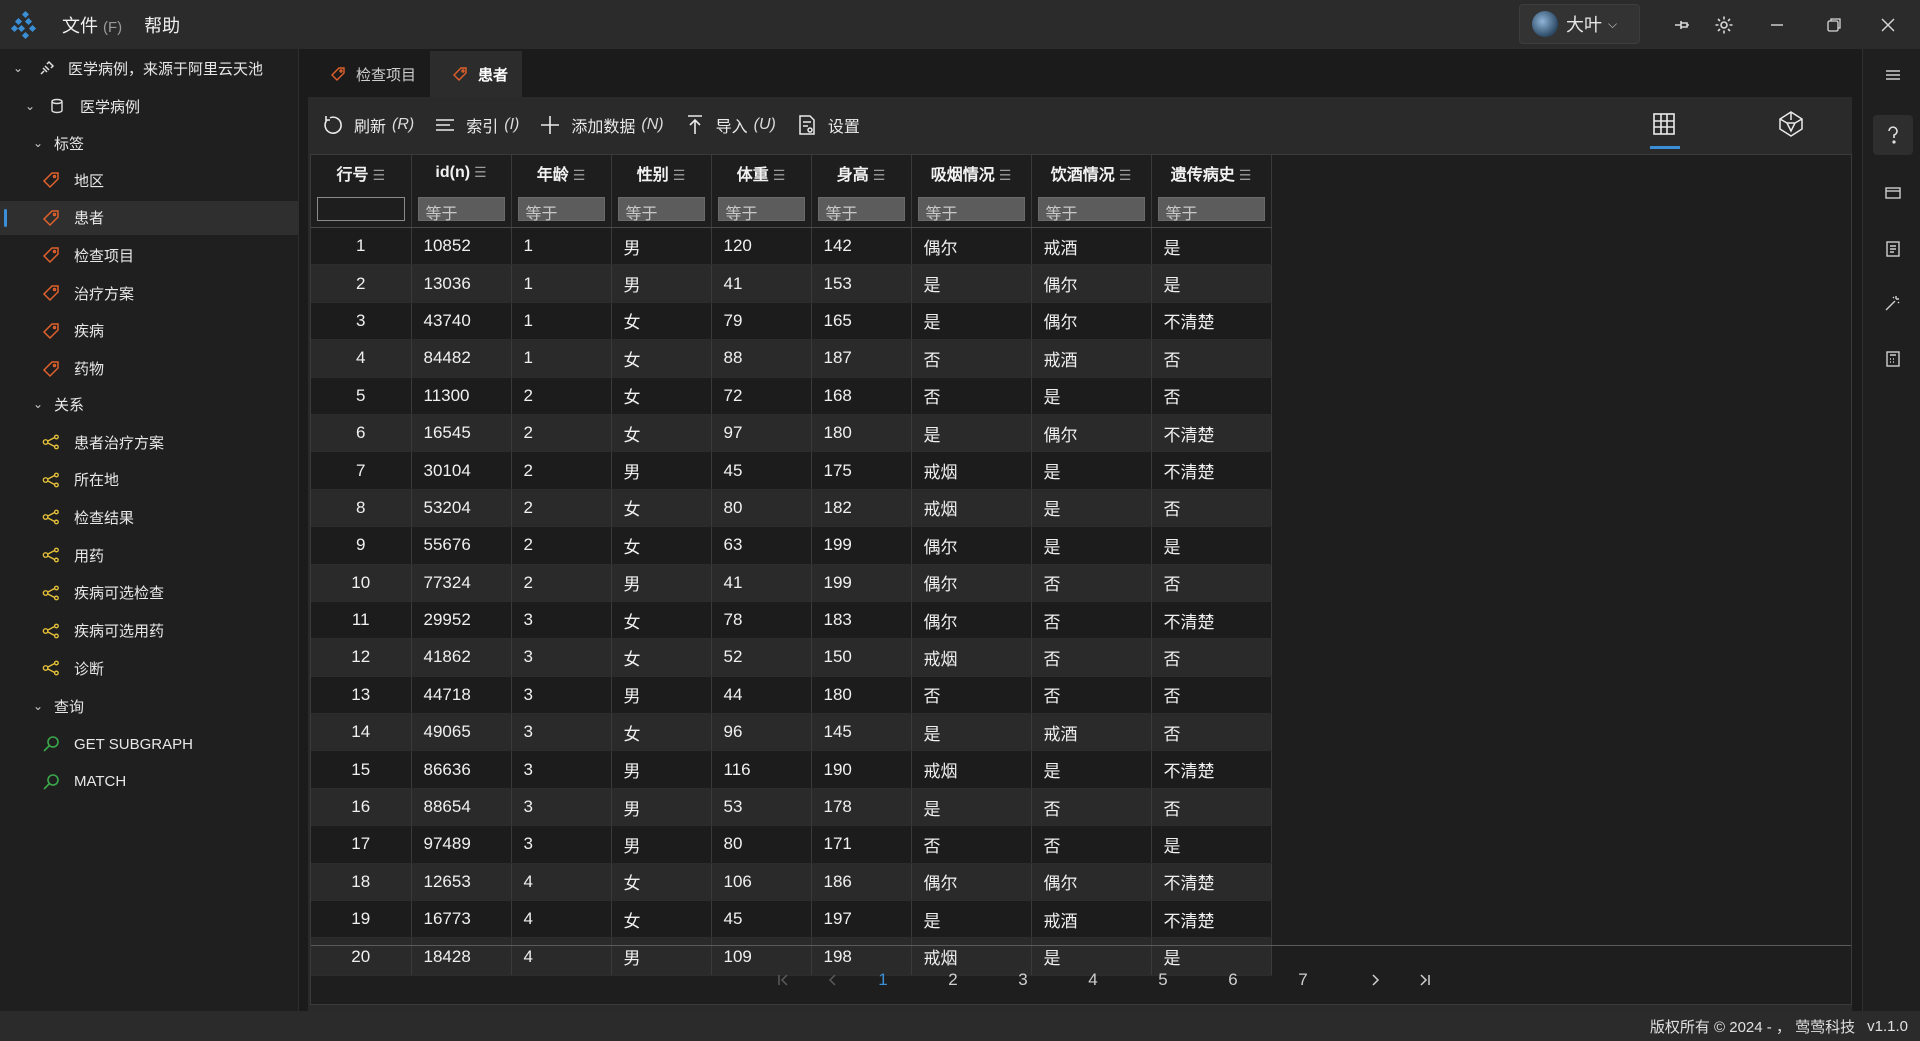 This screenshot has width=1920, height=1041. I want to click on table-cell: 142, so click(861, 246).